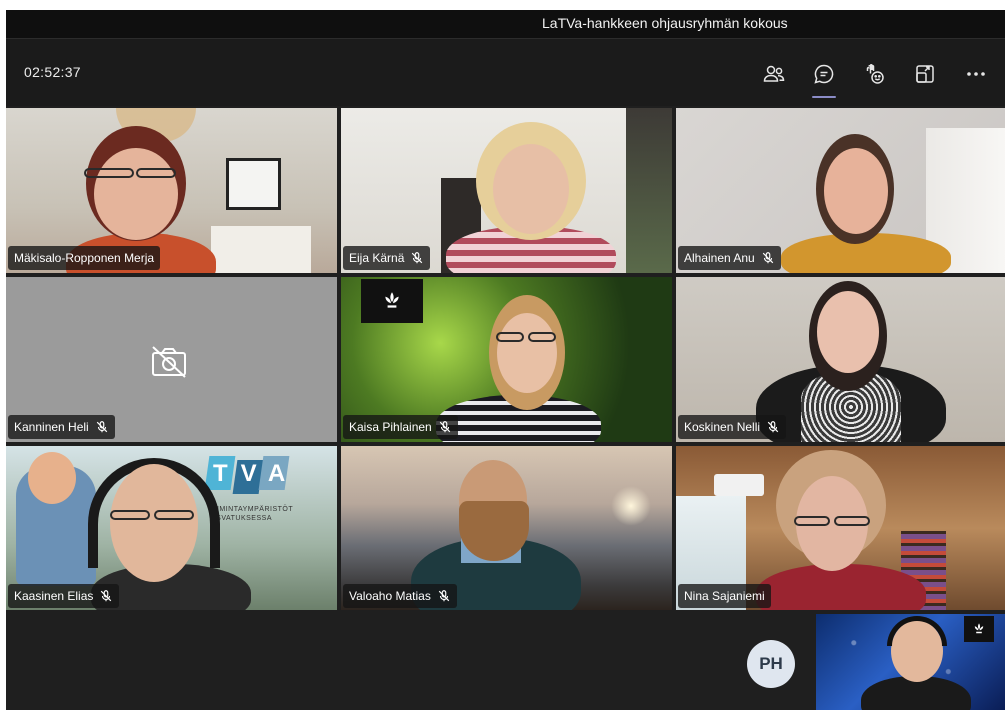 This screenshot has height=711, width=1005. What do you see at coordinates (390, 427) in the screenshot?
I see `participant-name: Kaisa Pihlainen` at bounding box center [390, 427].